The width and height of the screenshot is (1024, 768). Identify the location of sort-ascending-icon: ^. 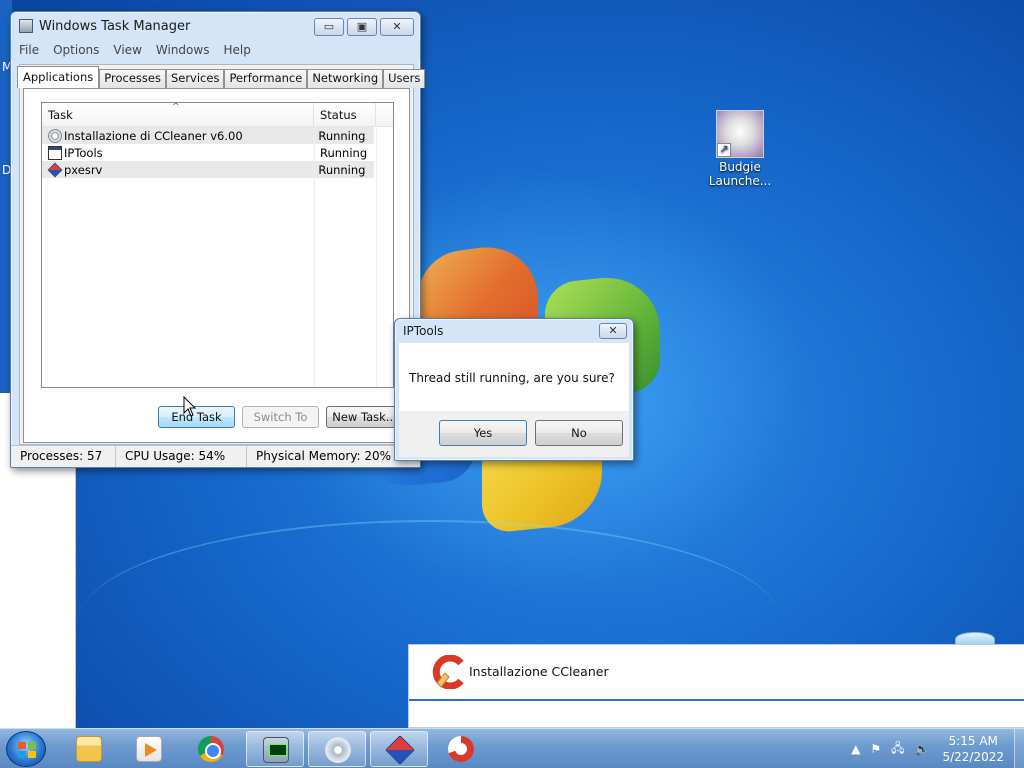
(176, 107).